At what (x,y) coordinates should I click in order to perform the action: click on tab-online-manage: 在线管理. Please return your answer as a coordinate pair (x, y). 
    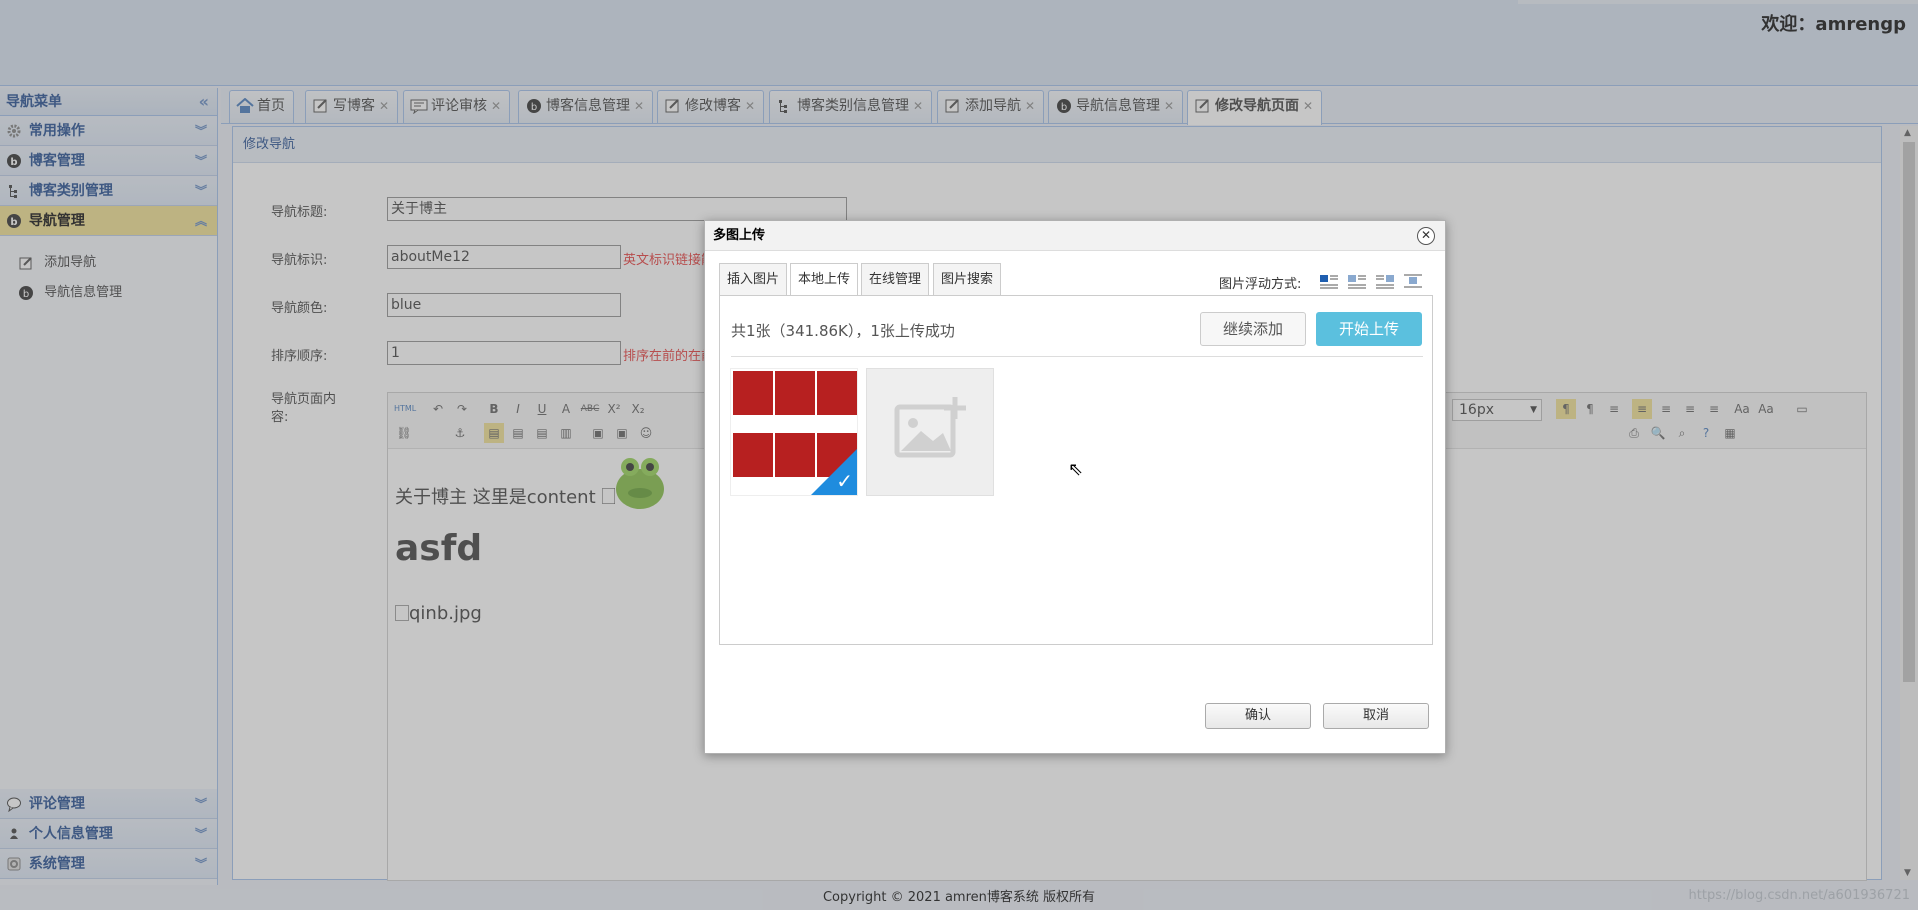
    Looking at the image, I should click on (895, 279).